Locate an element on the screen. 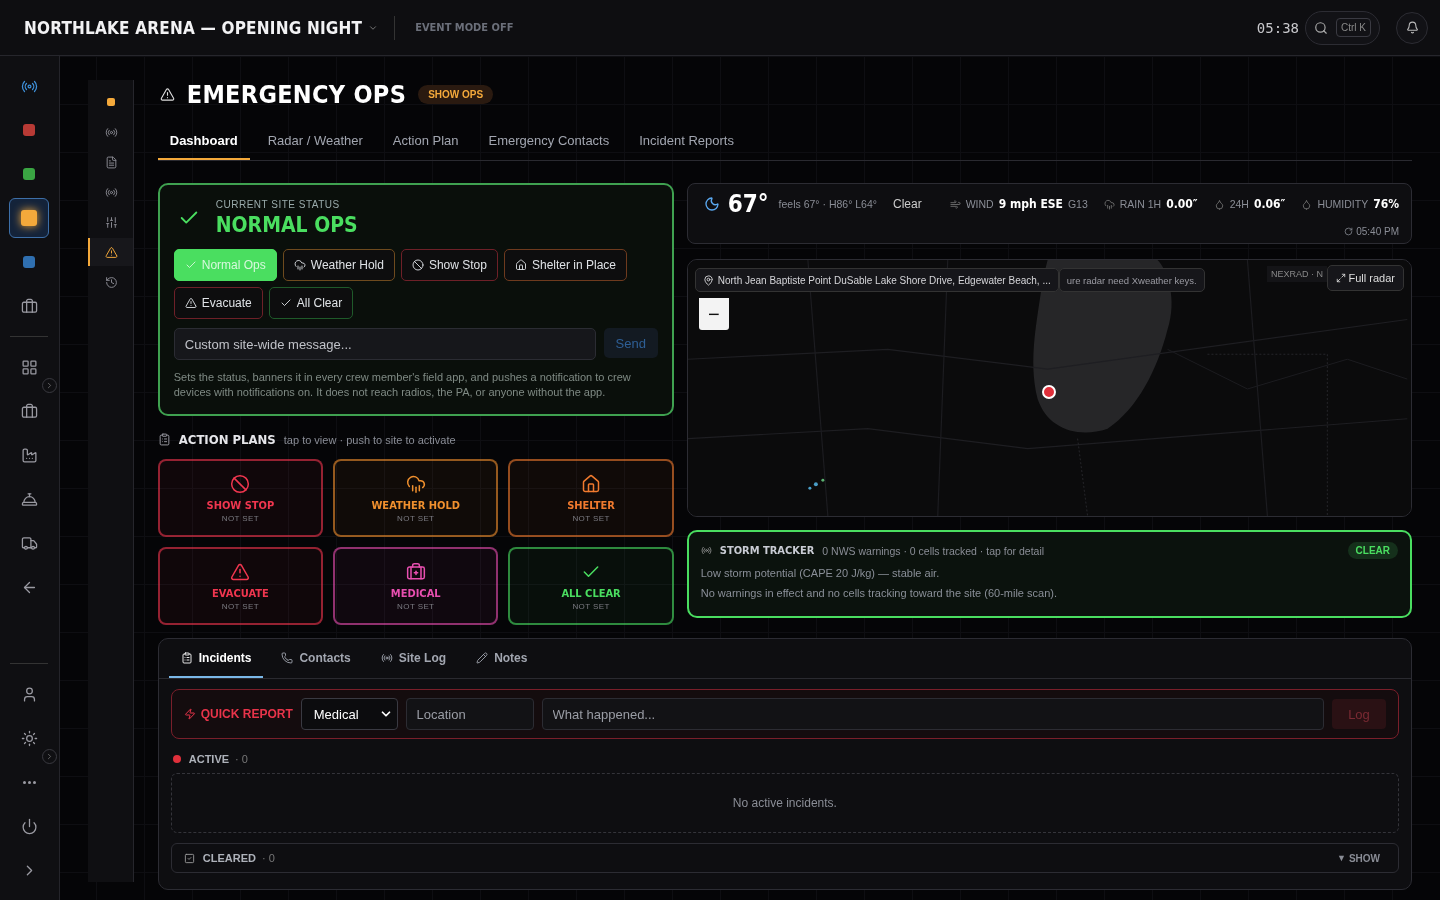 The width and height of the screenshot is (1440, 900). medical-kit-icon is located at coordinates (415, 571).